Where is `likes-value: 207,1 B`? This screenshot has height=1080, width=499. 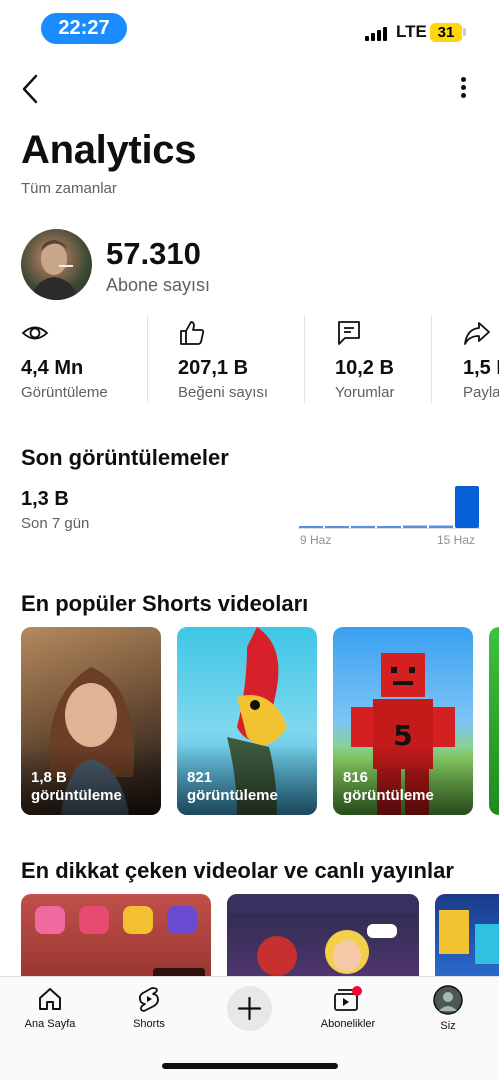 likes-value: 207,1 B is located at coordinates (213, 368).